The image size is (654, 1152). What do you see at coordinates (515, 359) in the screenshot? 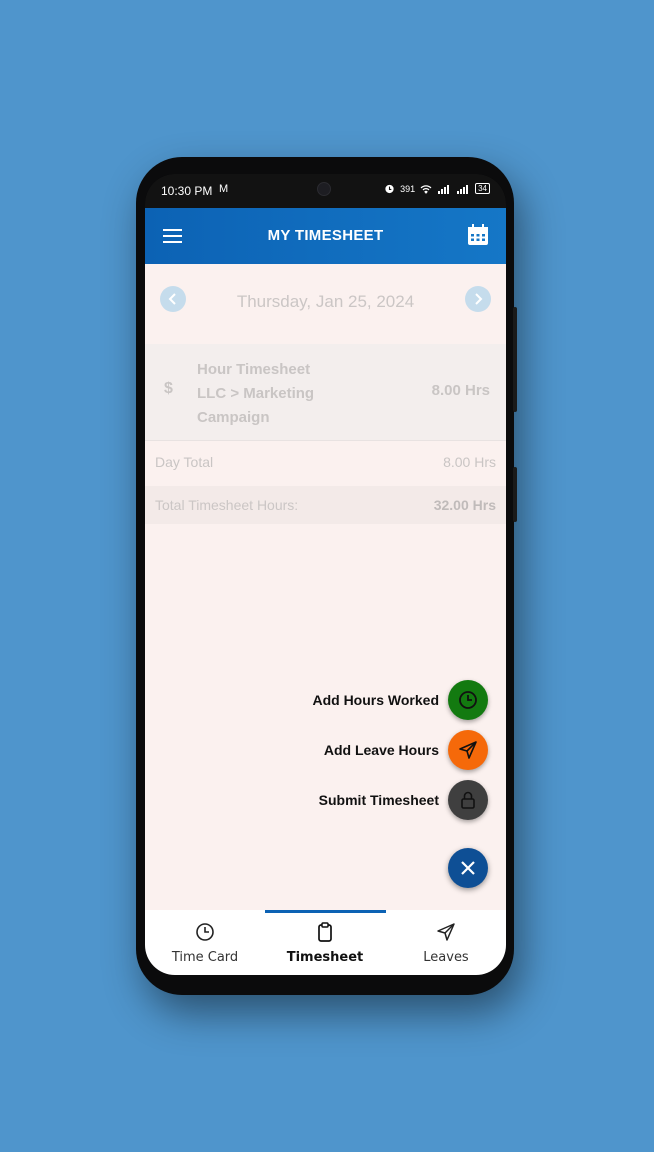
I see `power-button` at bounding box center [515, 359].